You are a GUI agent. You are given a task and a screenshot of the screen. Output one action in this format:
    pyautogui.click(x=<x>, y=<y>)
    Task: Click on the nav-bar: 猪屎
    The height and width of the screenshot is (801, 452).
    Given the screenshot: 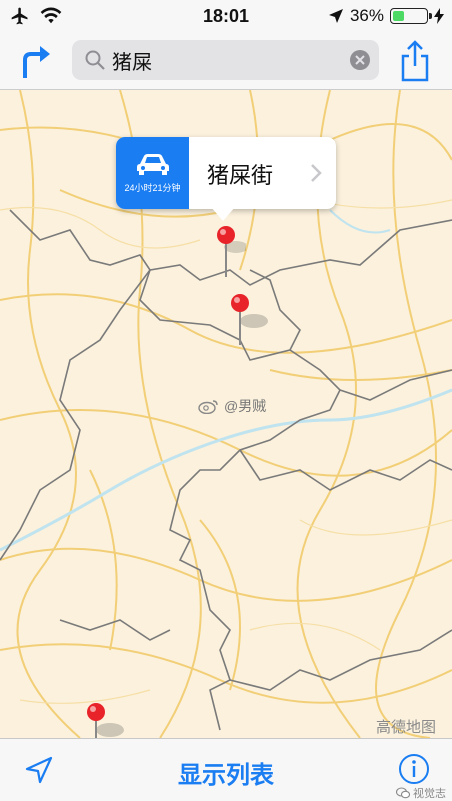 What is the action you would take?
    pyautogui.click(x=226, y=62)
    